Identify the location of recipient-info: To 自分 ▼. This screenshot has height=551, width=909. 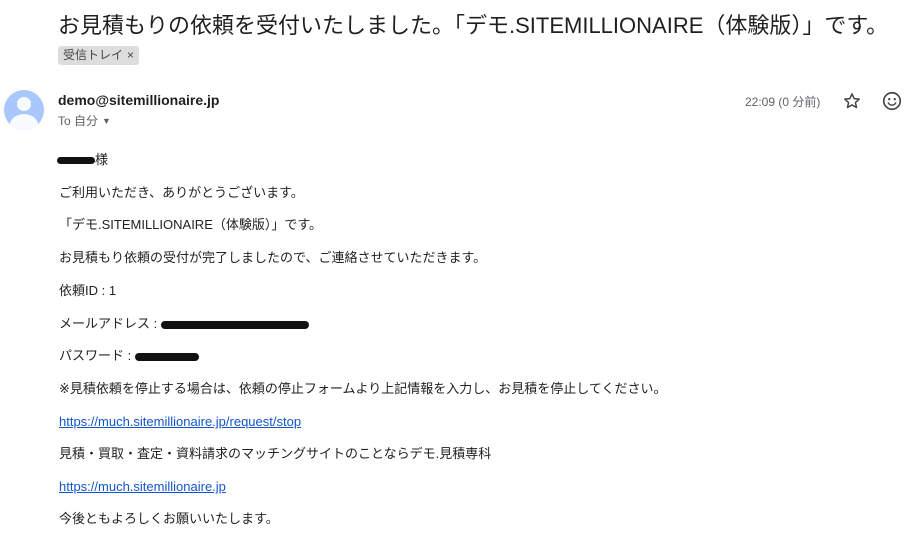
(84, 120).